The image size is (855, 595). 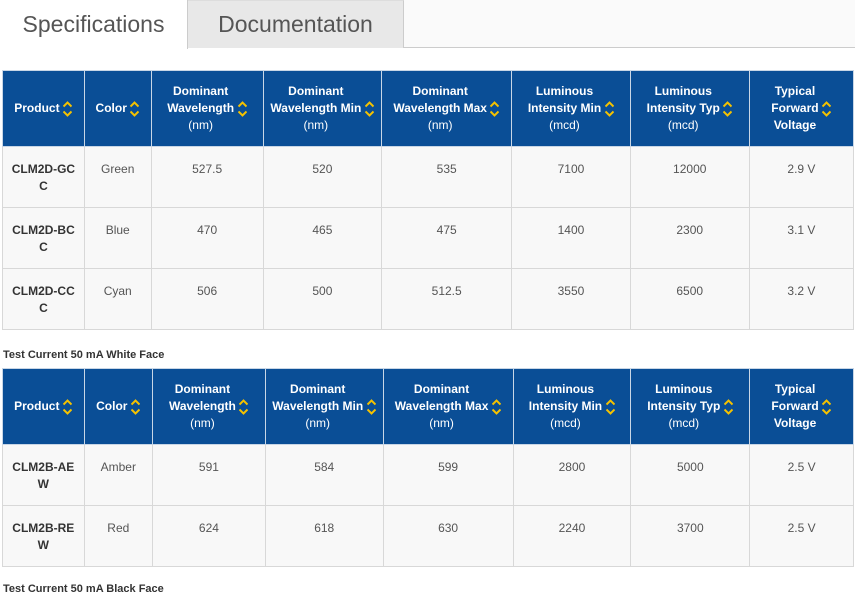 I want to click on tab-specifications: Specifications, so click(x=94, y=24).